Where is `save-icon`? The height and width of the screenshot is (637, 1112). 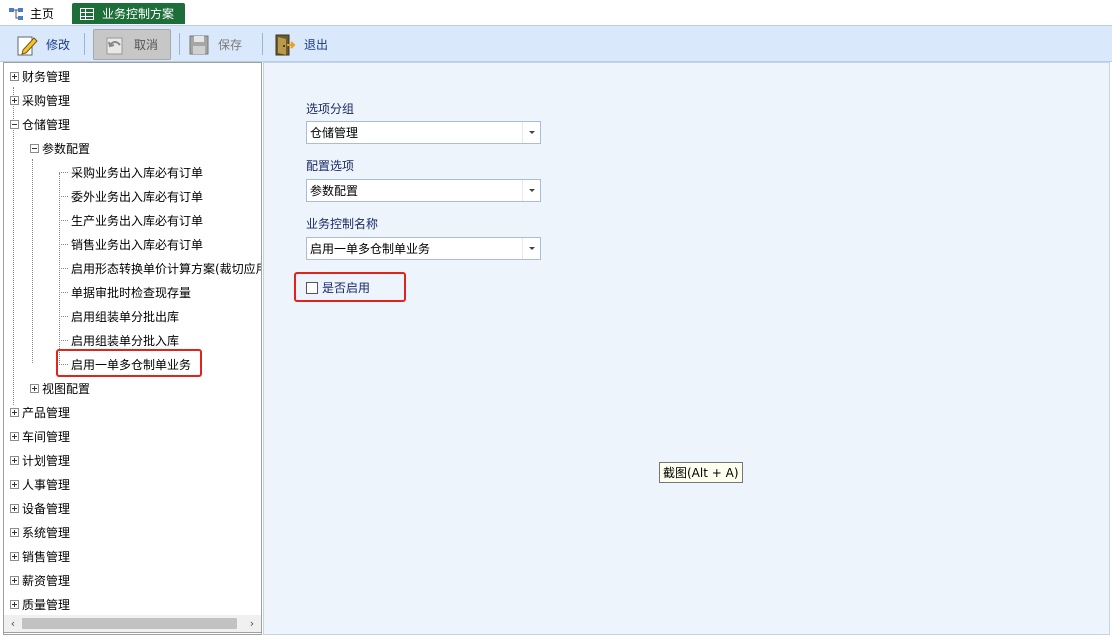 save-icon is located at coordinates (199, 45).